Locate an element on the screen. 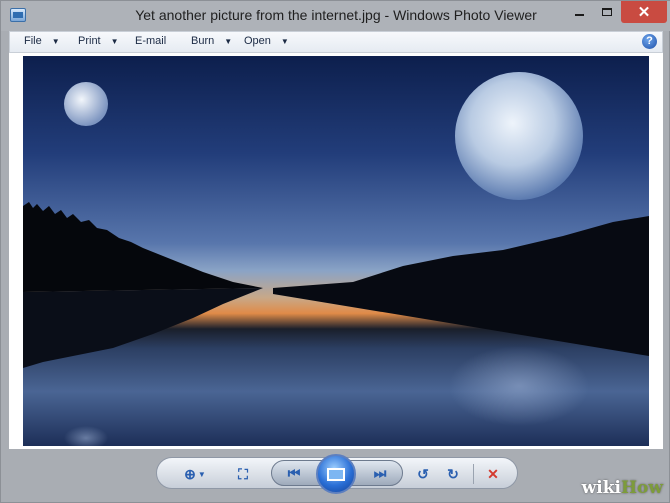  close-icon: ✕ is located at coordinates (644, 12).